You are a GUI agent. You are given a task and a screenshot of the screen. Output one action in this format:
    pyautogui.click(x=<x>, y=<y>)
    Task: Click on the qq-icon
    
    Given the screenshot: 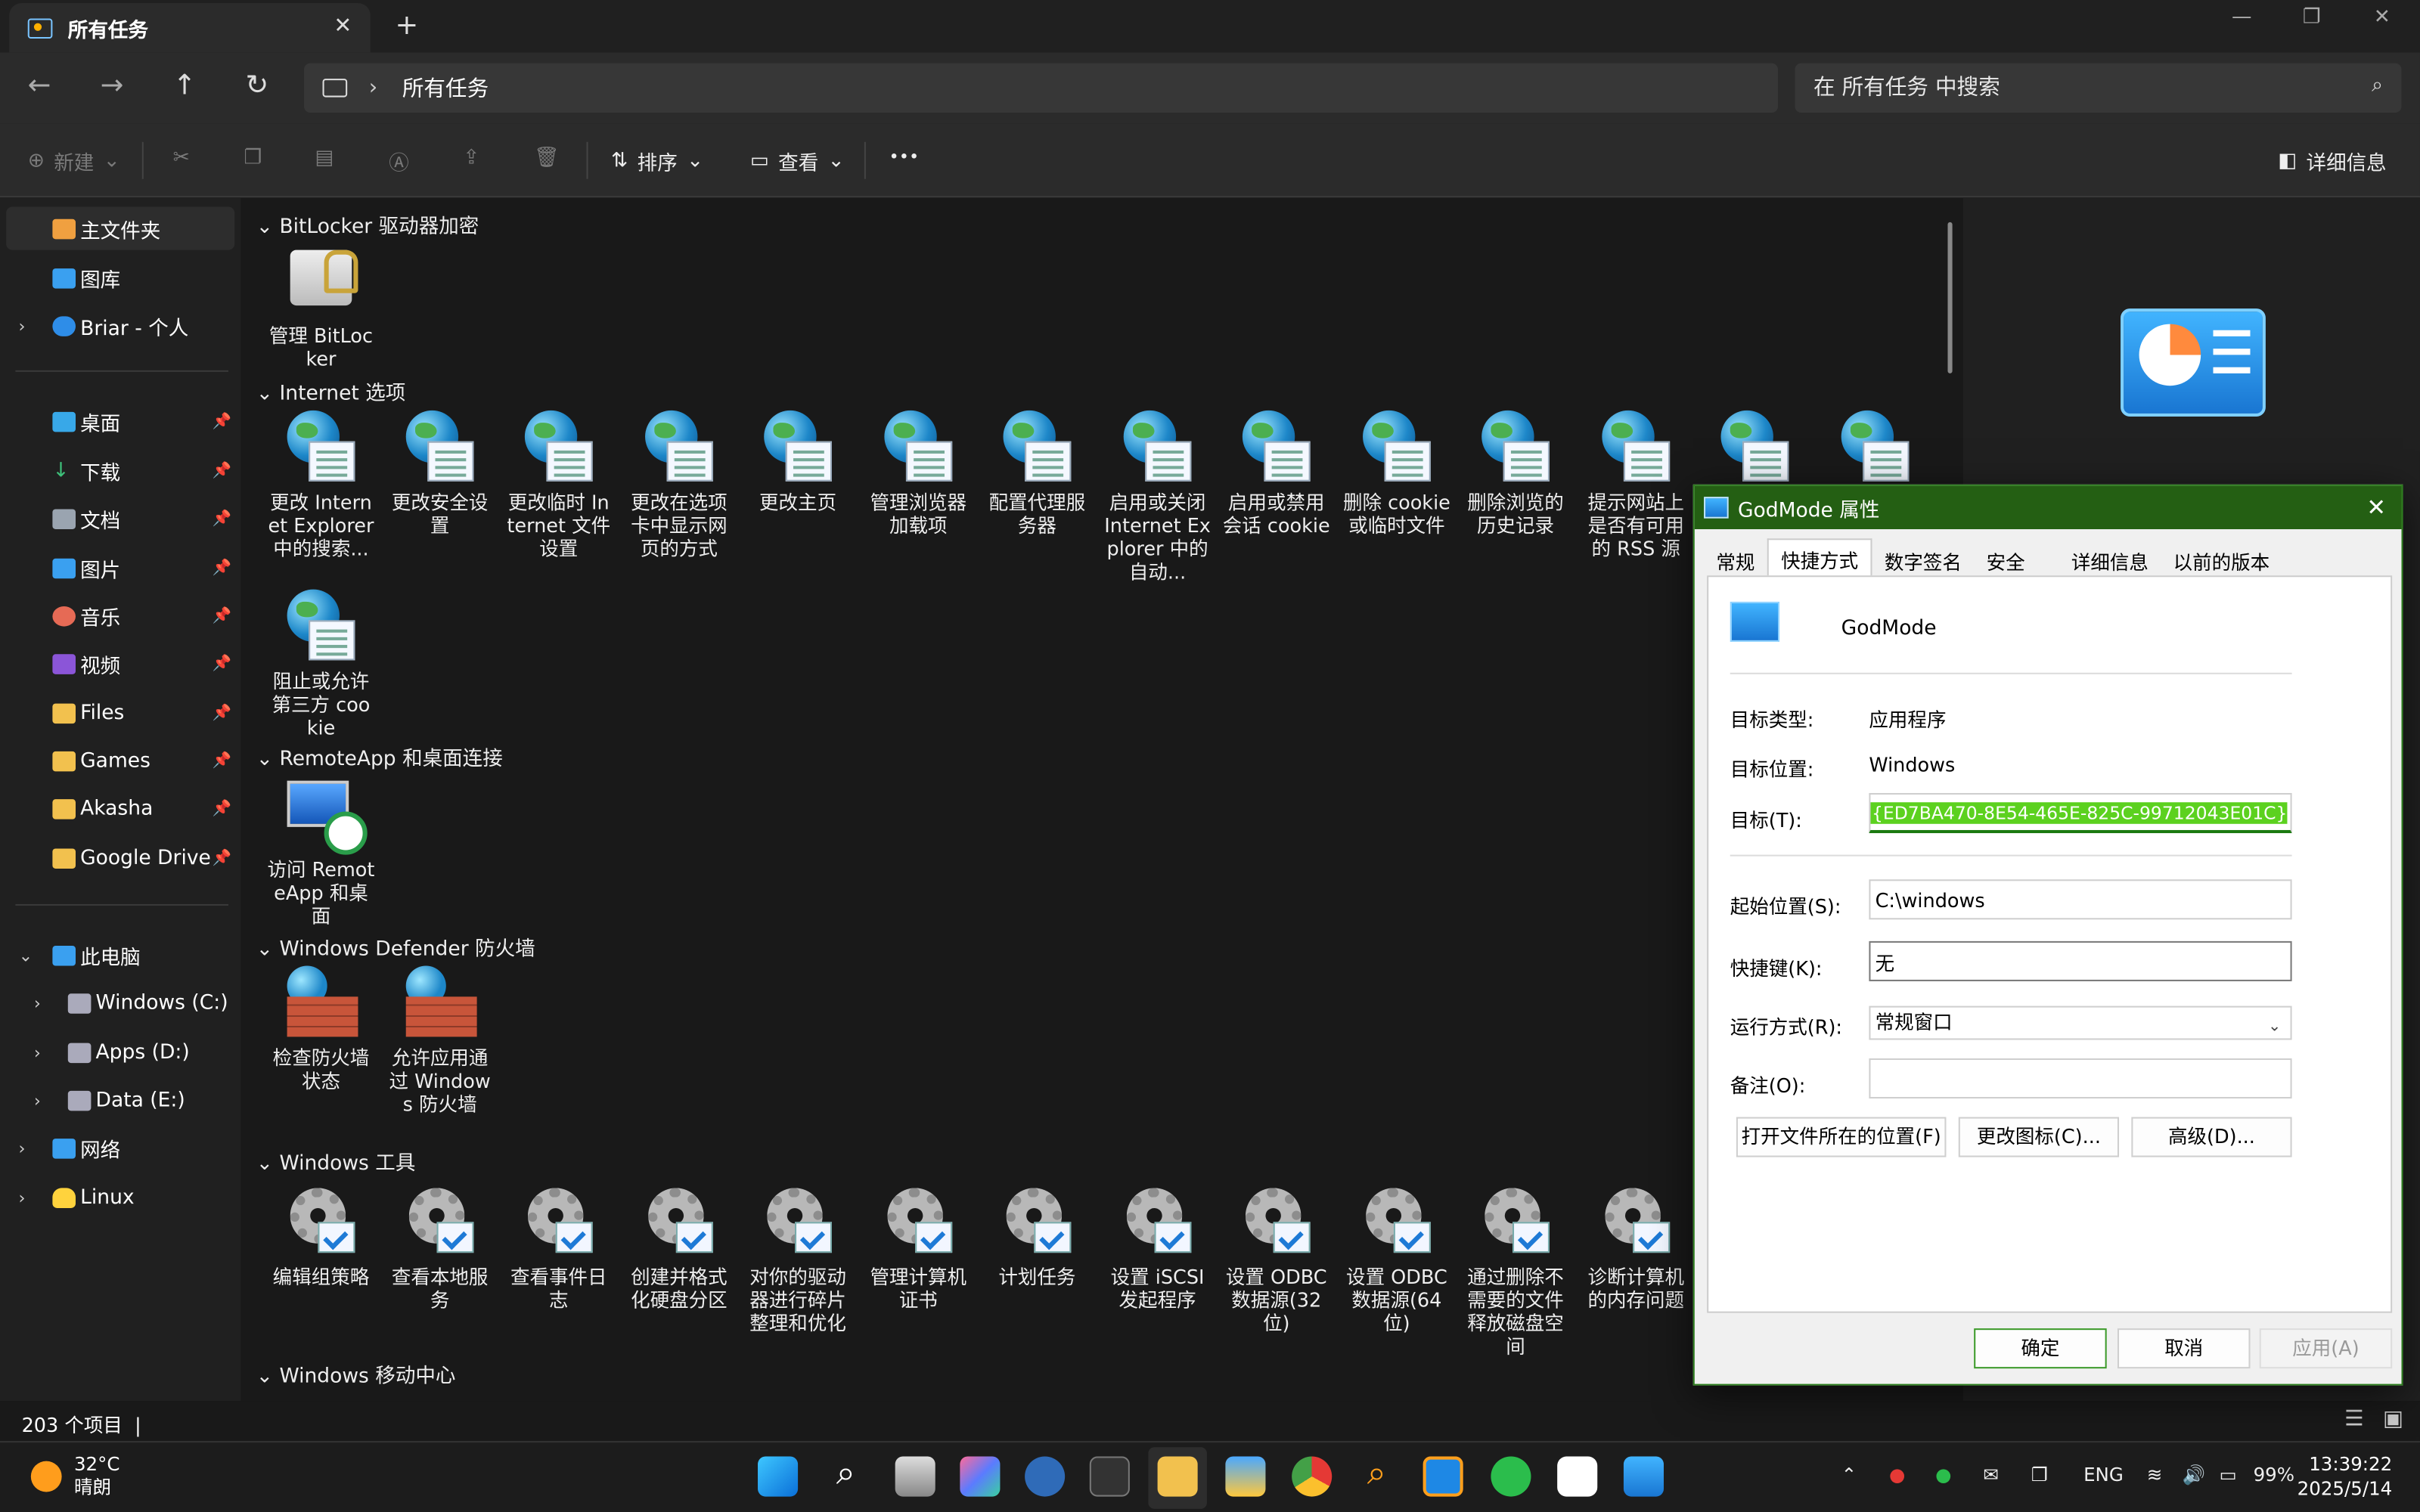 What is the action you would take?
    pyautogui.click(x=1577, y=1476)
    